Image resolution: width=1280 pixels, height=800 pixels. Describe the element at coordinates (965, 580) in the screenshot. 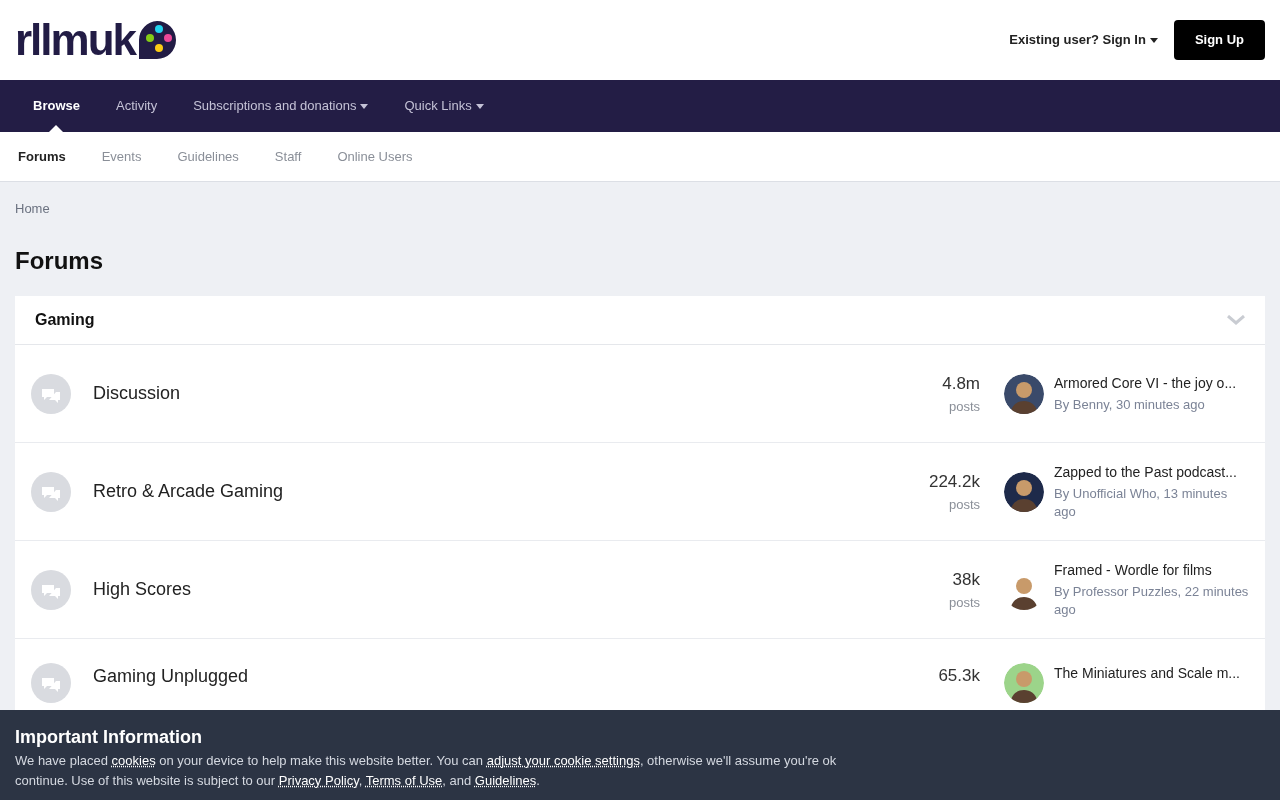

I see `post-count: 38k` at that location.